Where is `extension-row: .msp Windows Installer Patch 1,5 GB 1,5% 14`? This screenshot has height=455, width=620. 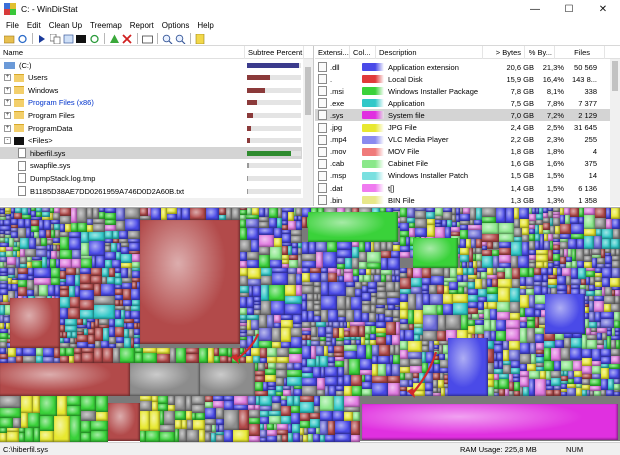 extension-row: .msp Windows Installer Patch 1,5 GB 1,5% 14 is located at coordinates (462, 176).